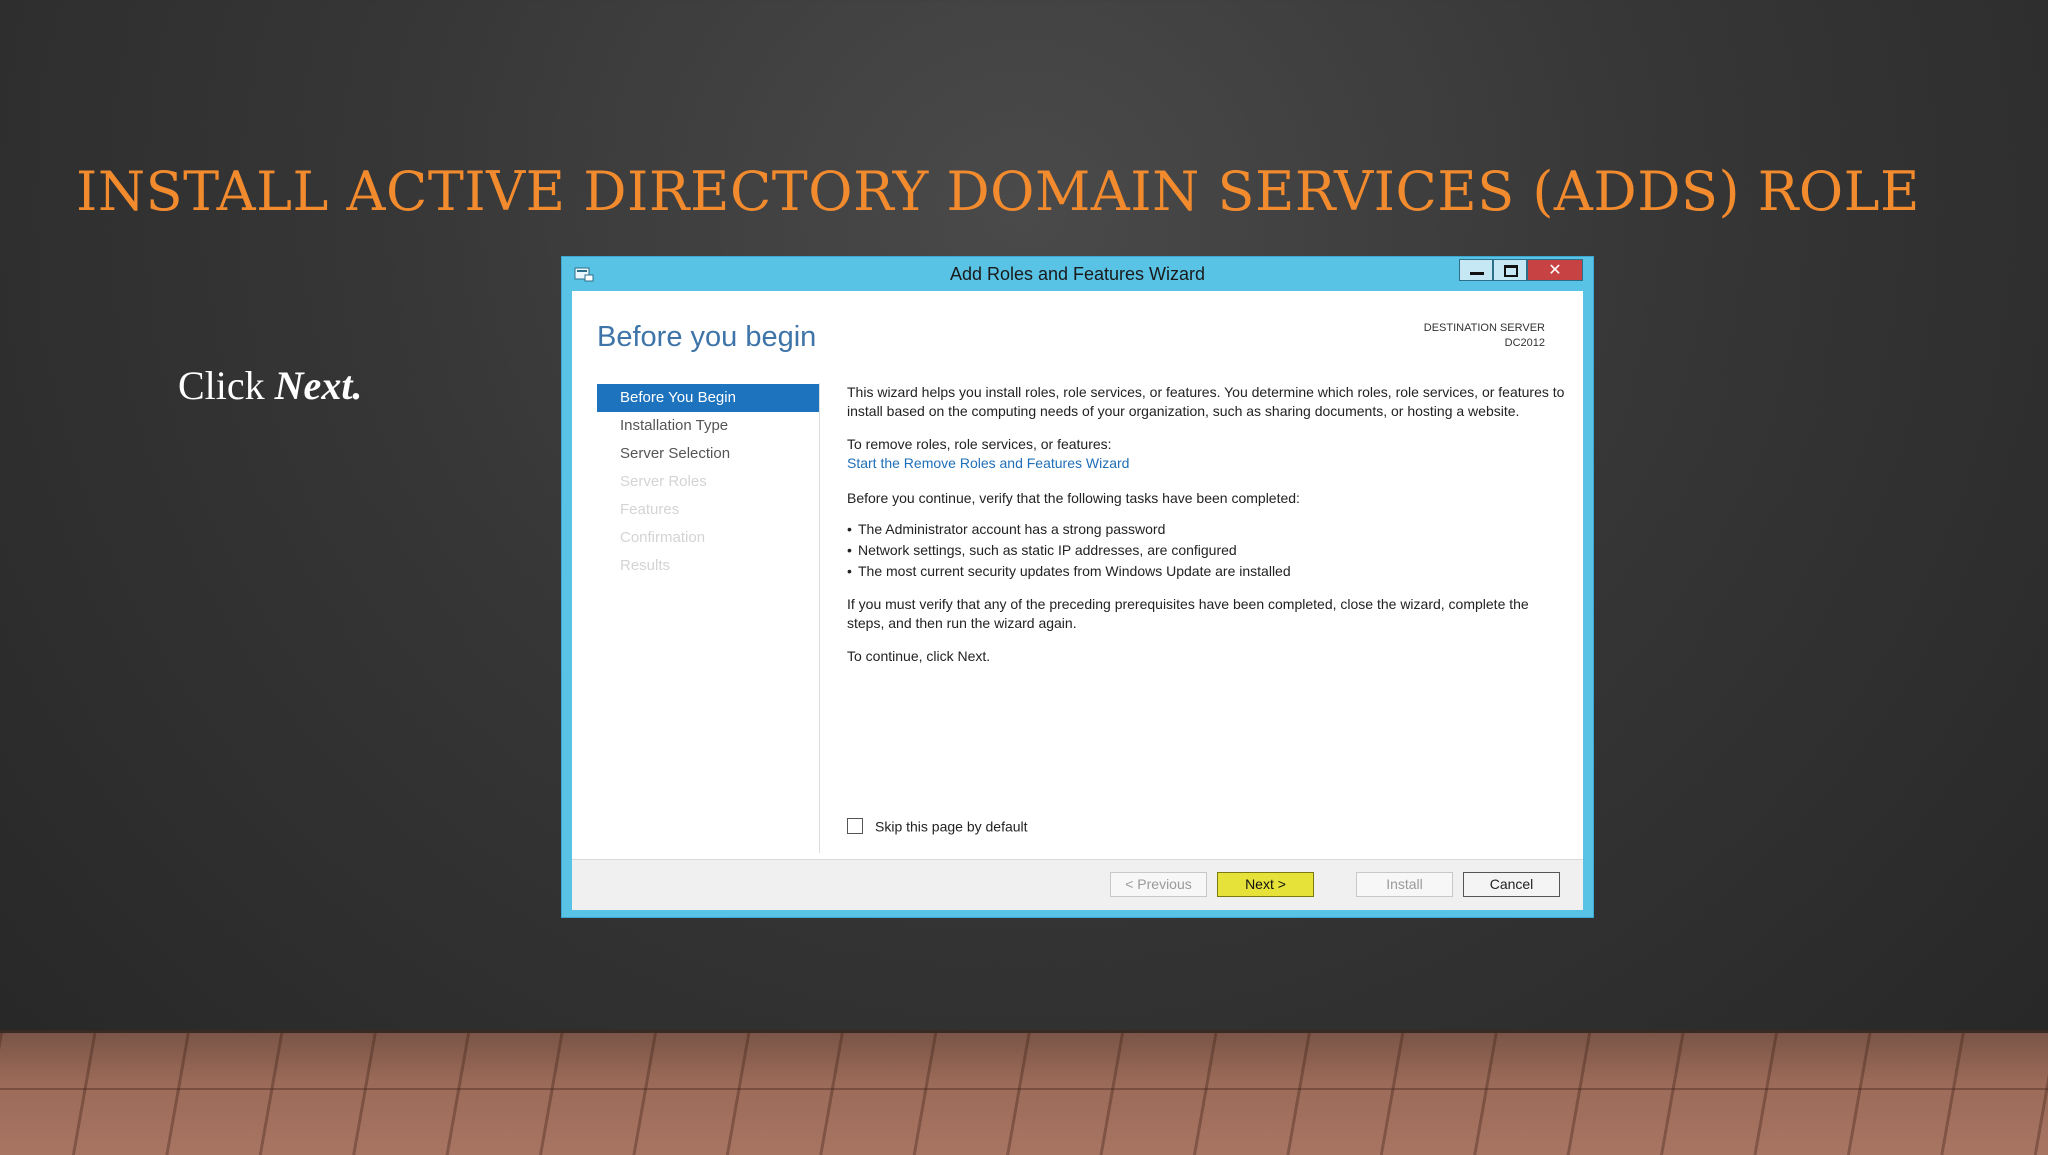 Image resolution: width=2048 pixels, height=1155 pixels. I want to click on nav-divider, so click(819, 618).